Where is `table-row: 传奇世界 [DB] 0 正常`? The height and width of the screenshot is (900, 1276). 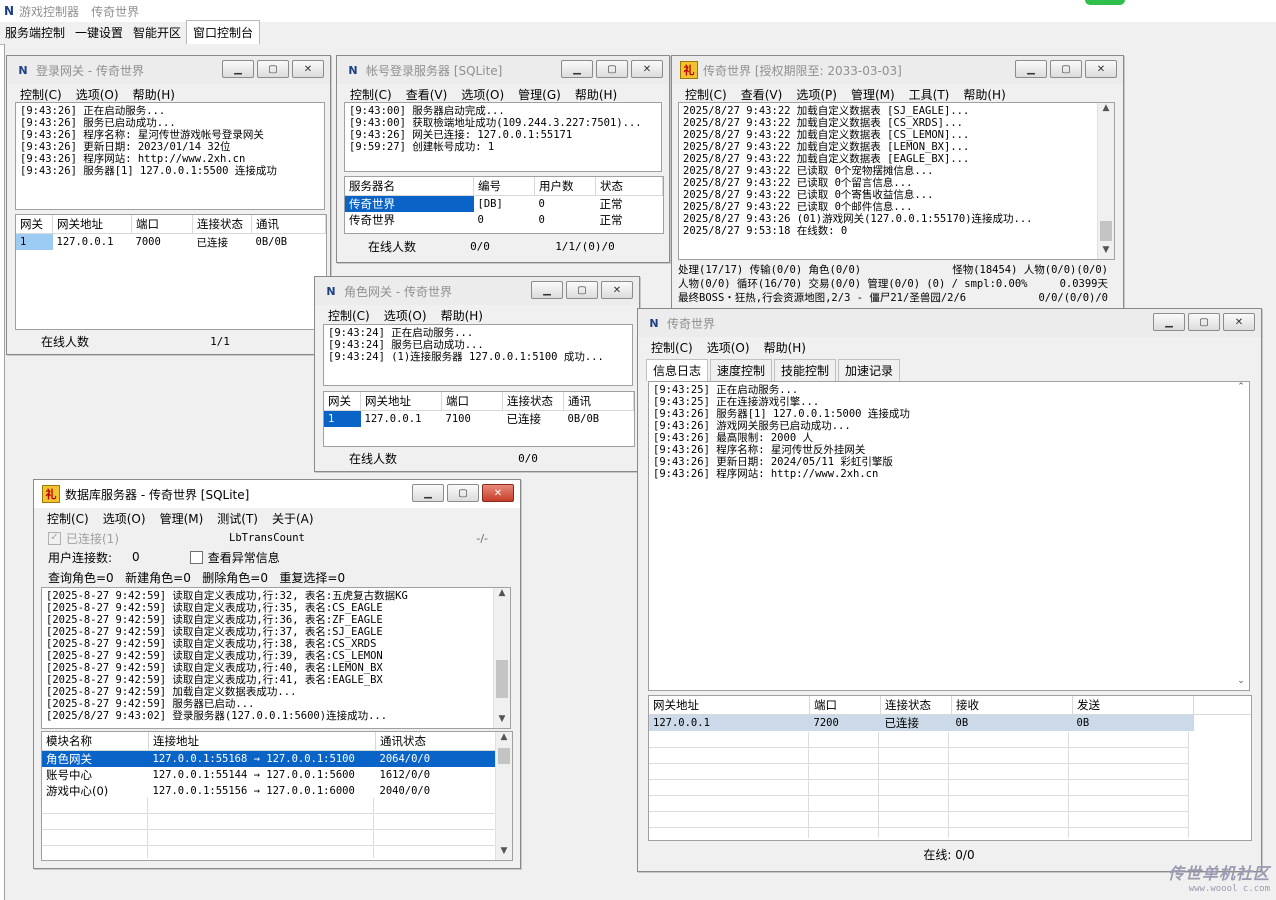
table-row: 传奇世界 [DB] 0 正常 is located at coordinates (504, 203).